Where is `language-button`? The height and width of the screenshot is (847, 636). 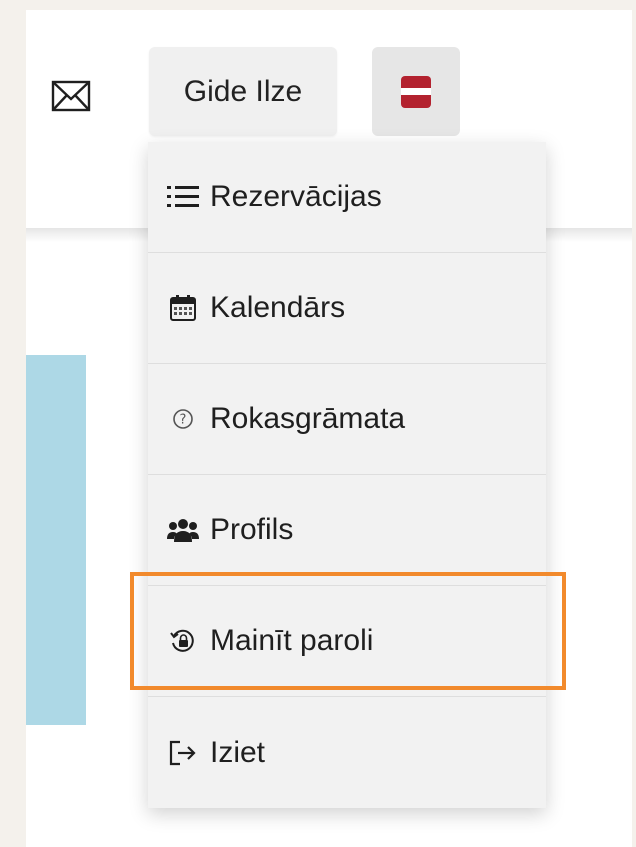 language-button is located at coordinates (416, 91).